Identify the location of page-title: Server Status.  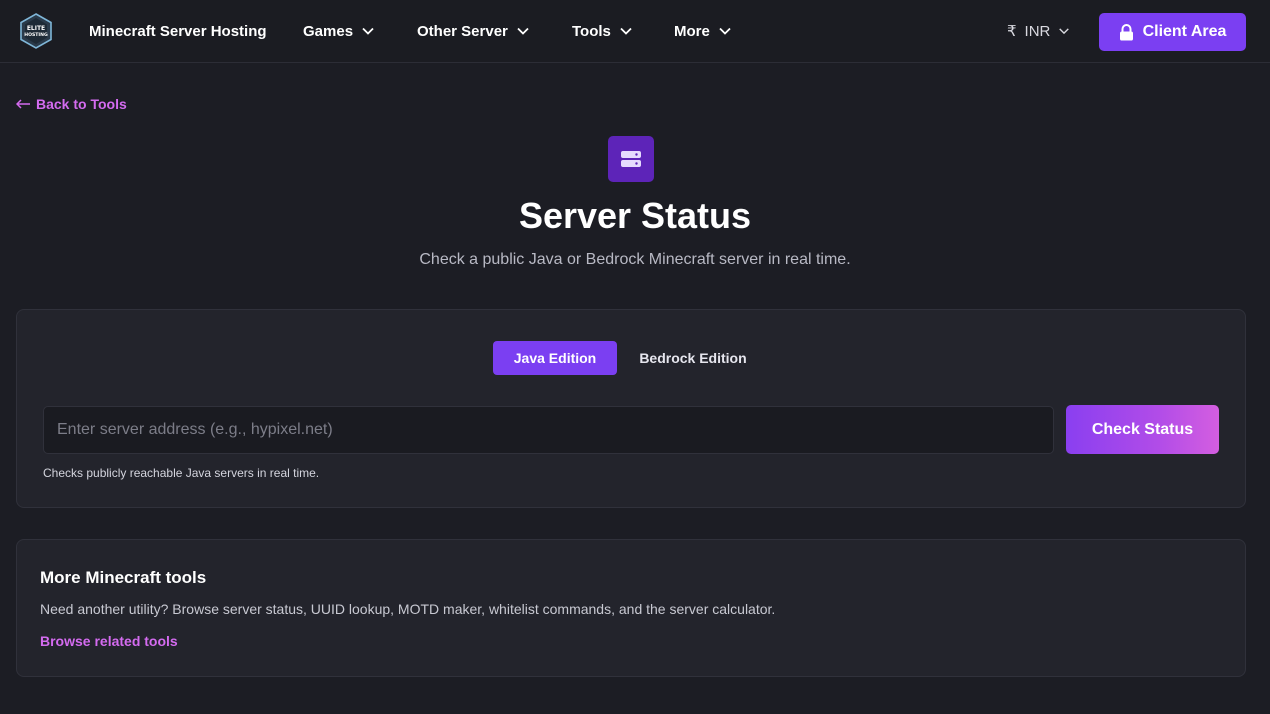
(635, 215).